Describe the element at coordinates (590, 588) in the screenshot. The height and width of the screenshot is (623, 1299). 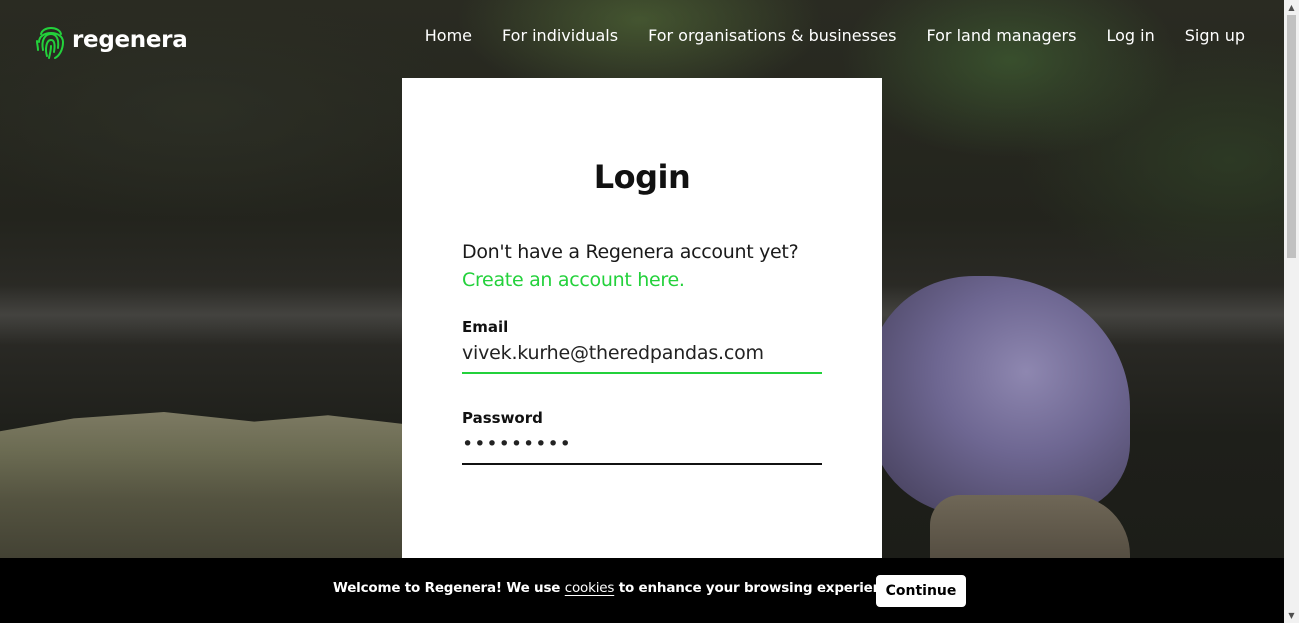
I see `cookies-link: cookies` at that location.